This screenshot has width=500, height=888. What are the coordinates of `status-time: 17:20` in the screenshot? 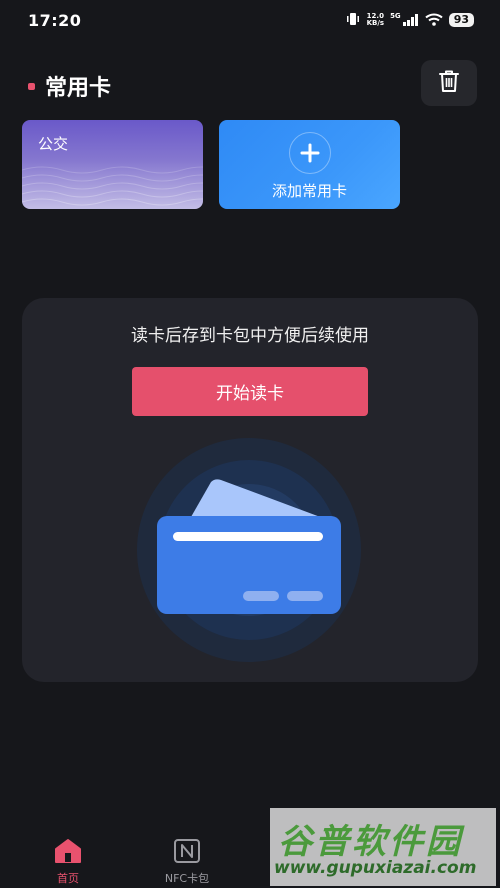 It's located at (55, 20).